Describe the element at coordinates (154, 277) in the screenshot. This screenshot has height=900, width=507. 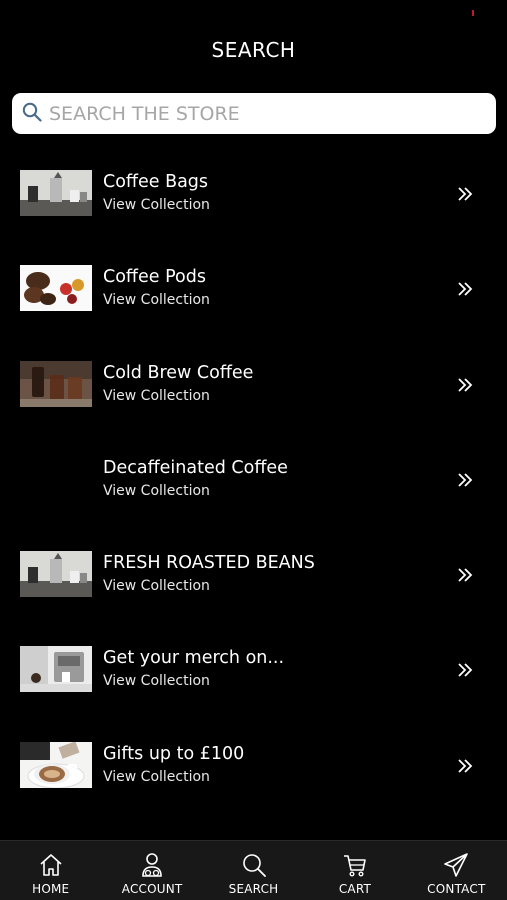
I see `collection-title: Coffee Pods` at that location.